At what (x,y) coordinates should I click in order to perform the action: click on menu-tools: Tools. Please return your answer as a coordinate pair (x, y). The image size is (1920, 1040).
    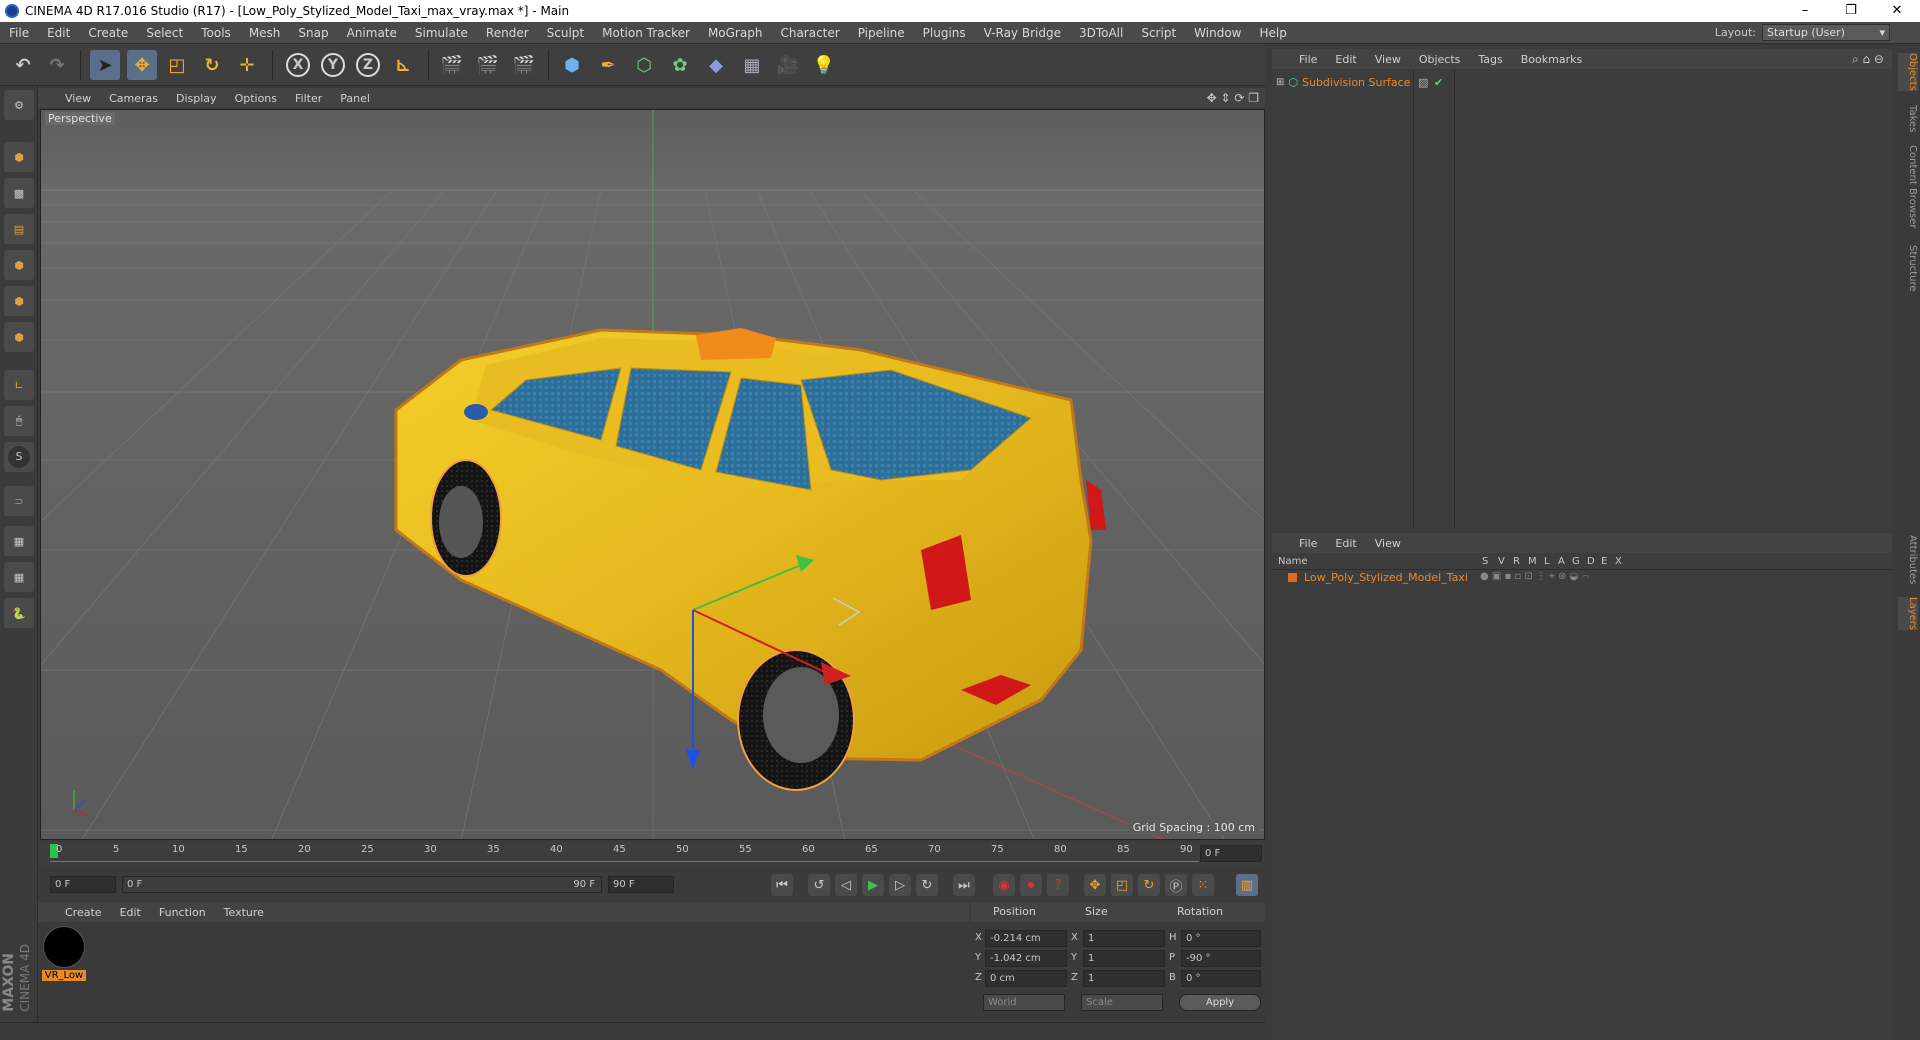
    Looking at the image, I should click on (216, 33).